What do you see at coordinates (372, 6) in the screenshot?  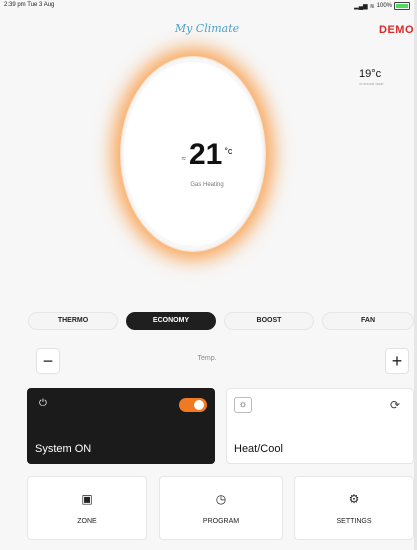 I see `wifi-status-icon: ≋` at bounding box center [372, 6].